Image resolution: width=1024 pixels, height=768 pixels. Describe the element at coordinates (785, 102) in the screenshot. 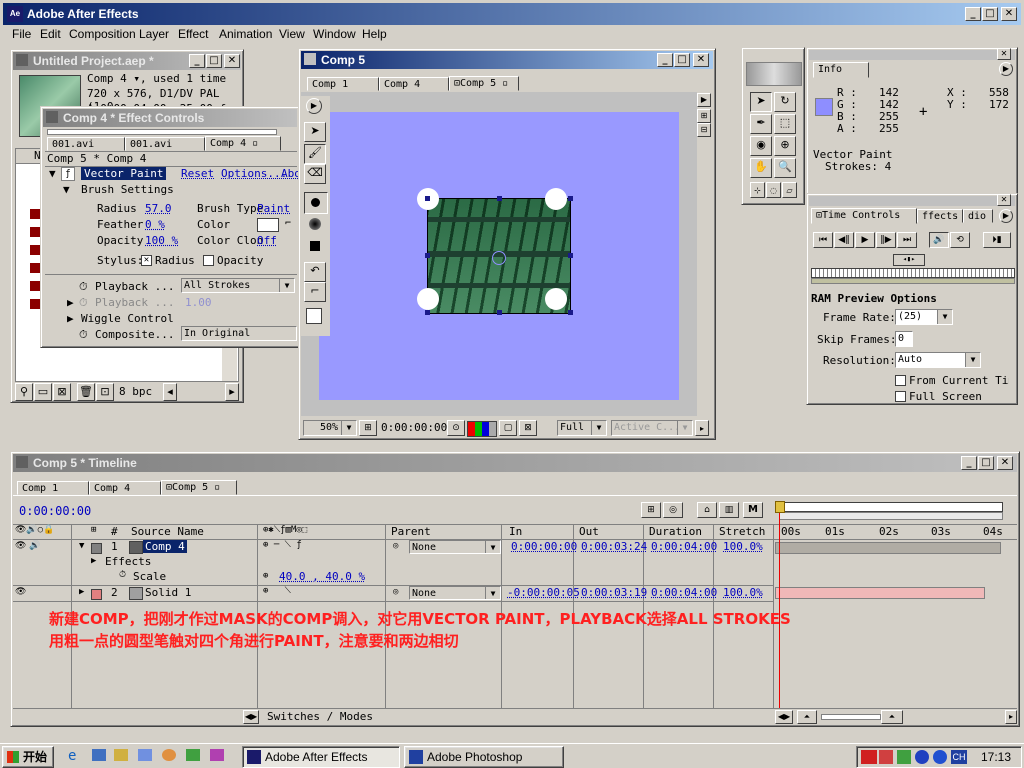

I see `rotation-tool-icon: ↻` at that location.